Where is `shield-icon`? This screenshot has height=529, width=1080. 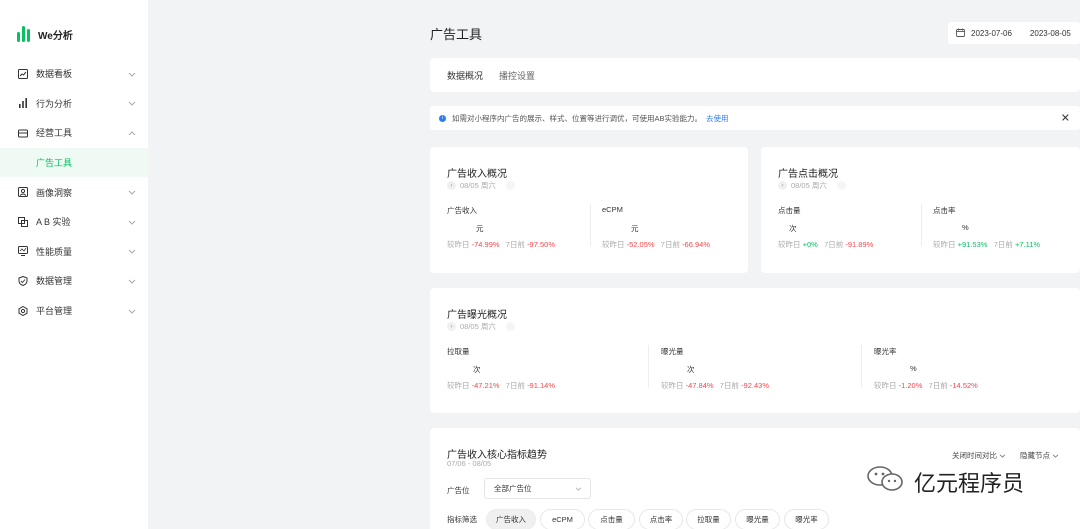
shield-icon is located at coordinates (23, 280).